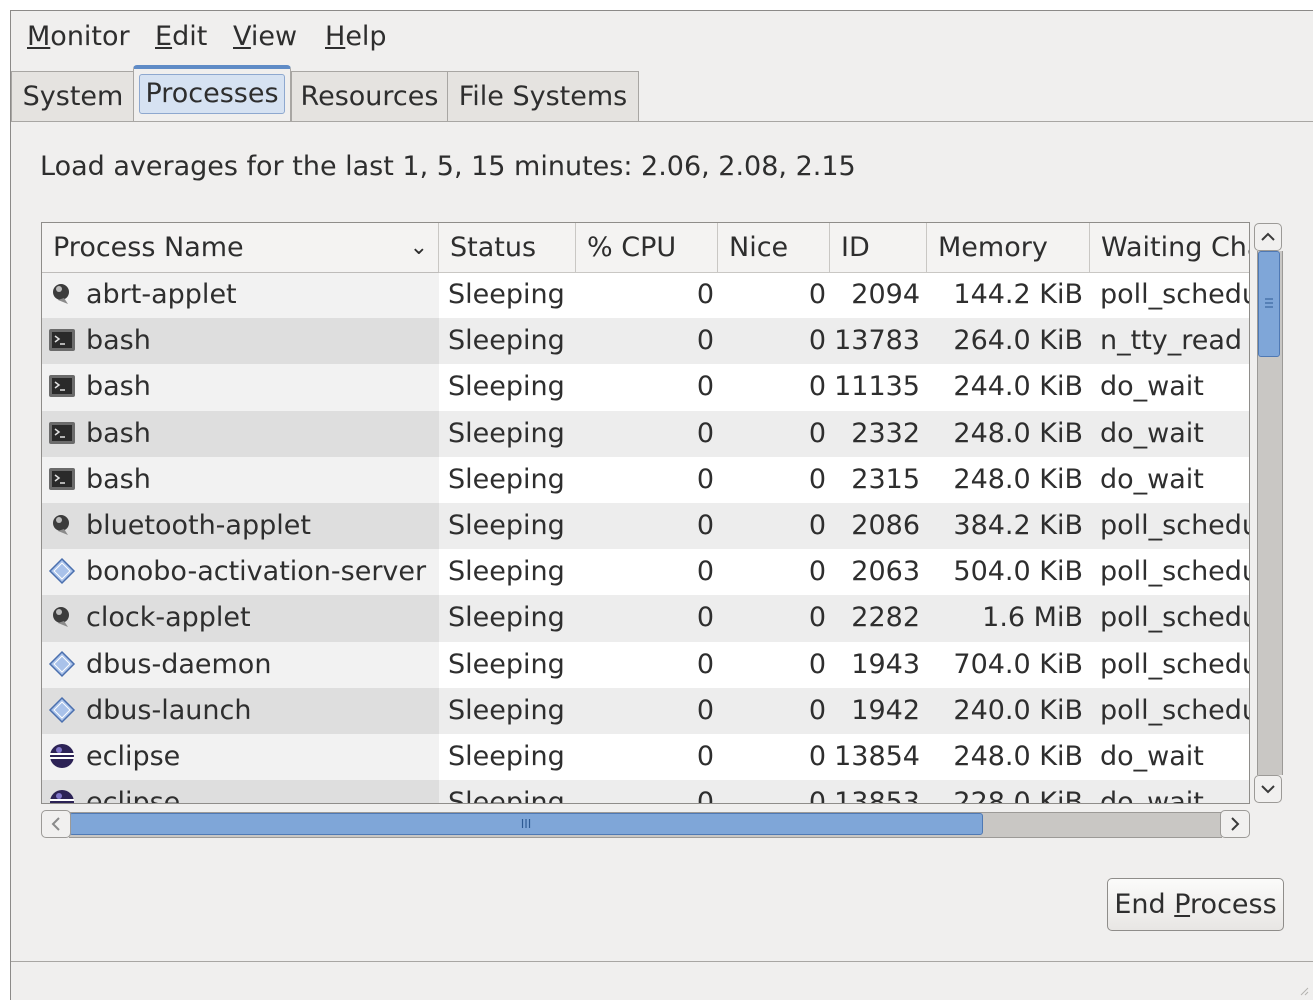 The height and width of the screenshot is (1000, 1313). I want to click on process-name: clock-applet, so click(168, 618).